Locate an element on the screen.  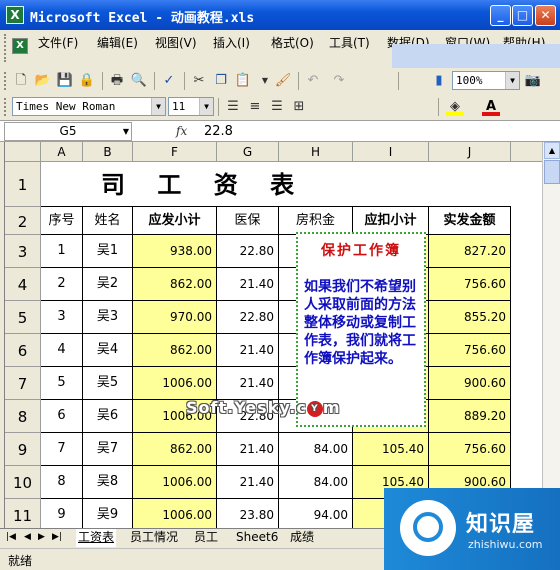
row-header-8: 8 is located at coordinates (23, 416).